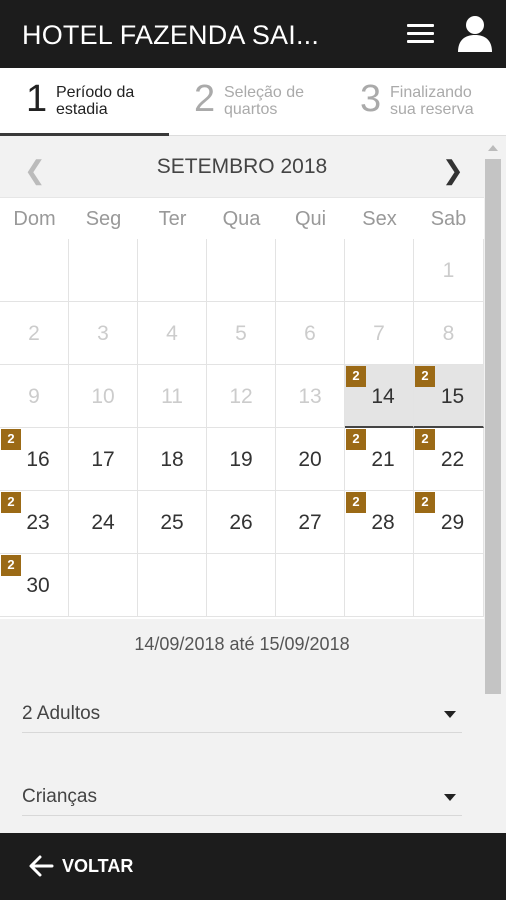 Image resolution: width=506 pixels, height=900 pixels. I want to click on calendar-day-23: 2 23, so click(34, 522).